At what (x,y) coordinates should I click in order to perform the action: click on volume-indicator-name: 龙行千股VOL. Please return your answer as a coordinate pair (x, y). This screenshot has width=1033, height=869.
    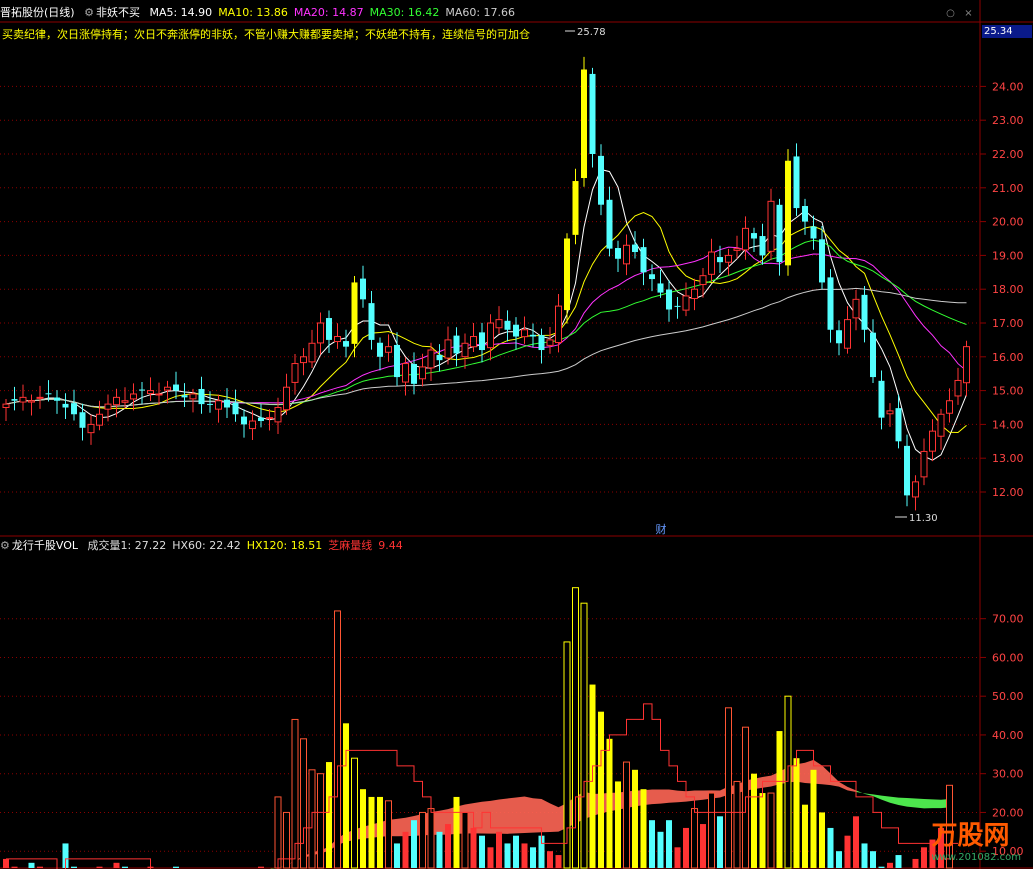
    Looking at the image, I should click on (45, 545).